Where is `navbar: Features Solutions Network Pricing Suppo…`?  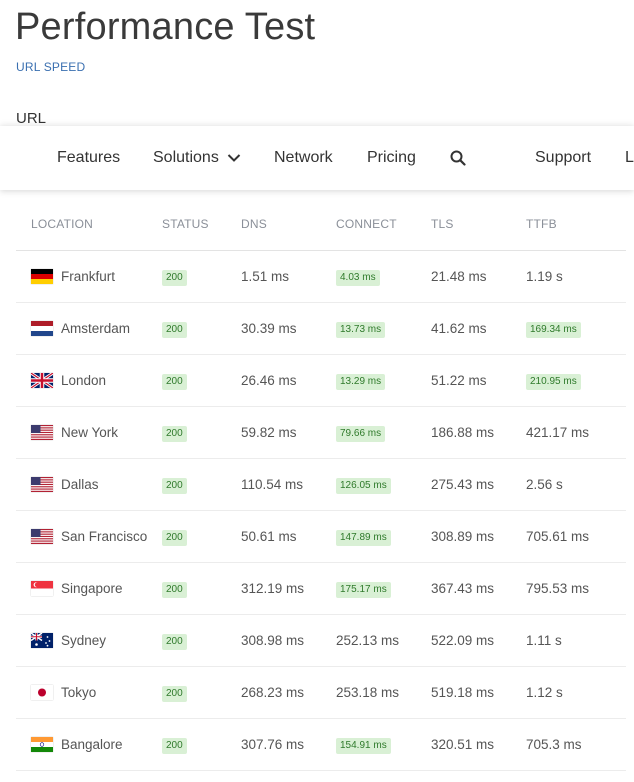 navbar: Features Solutions Network Pricing Suppo… is located at coordinates (317, 158).